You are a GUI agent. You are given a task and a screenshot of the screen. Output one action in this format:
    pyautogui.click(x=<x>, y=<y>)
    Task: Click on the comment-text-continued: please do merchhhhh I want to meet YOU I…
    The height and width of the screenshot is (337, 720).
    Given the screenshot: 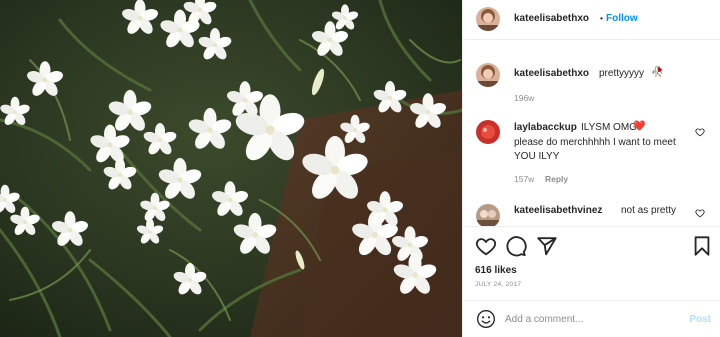 What is the action you would take?
    pyautogui.click(x=595, y=149)
    